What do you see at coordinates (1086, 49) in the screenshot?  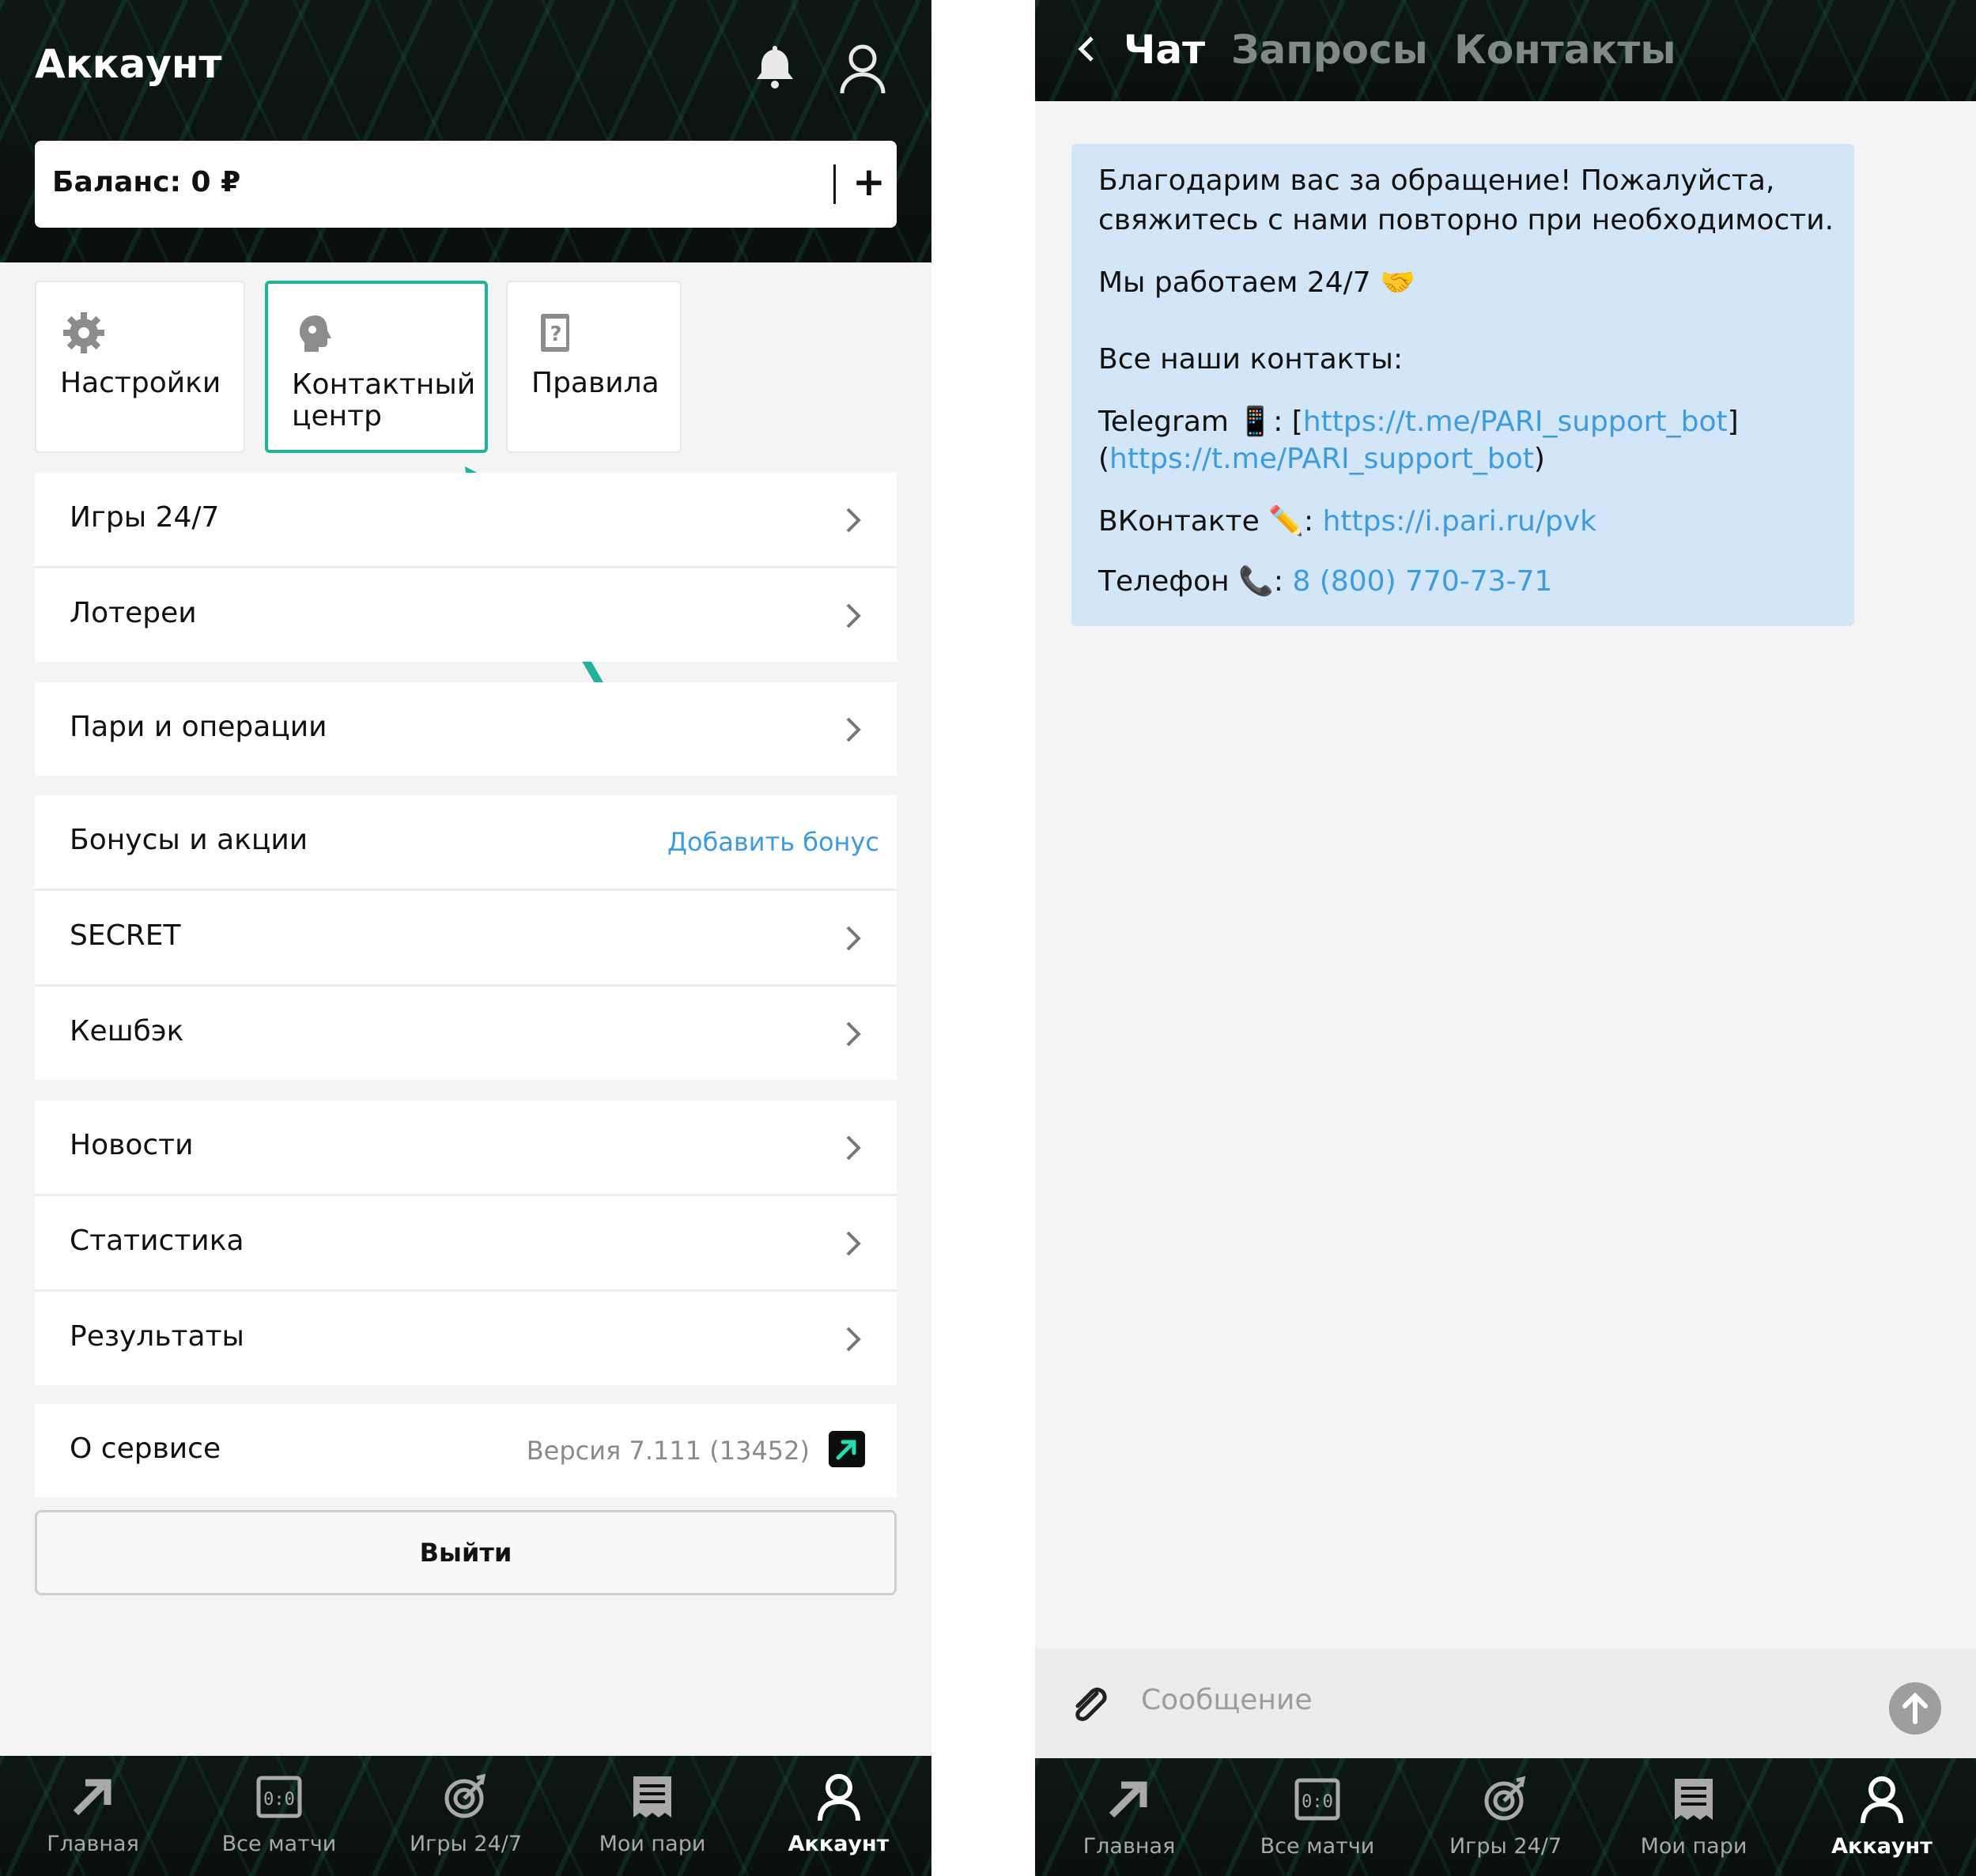 I see `back-chevron-icon` at bounding box center [1086, 49].